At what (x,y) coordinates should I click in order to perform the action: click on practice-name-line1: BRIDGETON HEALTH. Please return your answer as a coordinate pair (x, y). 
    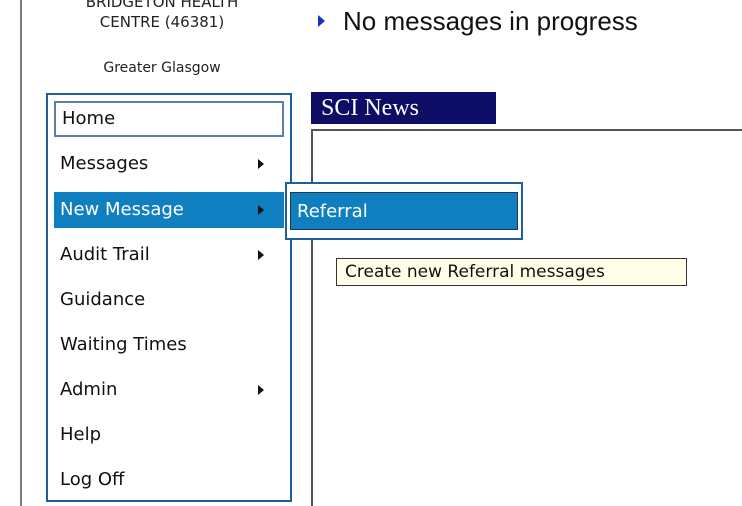
    Looking at the image, I should click on (162, 5).